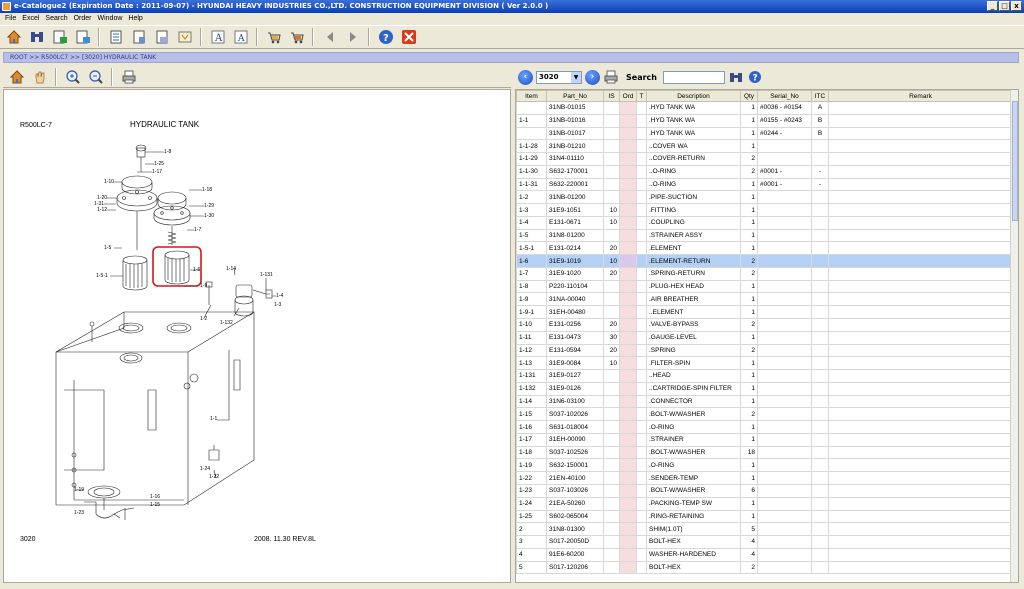 The height and width of the screenshot is (589, 1024). I want to click on callout-1-24: 1-24, so click(205, 469).